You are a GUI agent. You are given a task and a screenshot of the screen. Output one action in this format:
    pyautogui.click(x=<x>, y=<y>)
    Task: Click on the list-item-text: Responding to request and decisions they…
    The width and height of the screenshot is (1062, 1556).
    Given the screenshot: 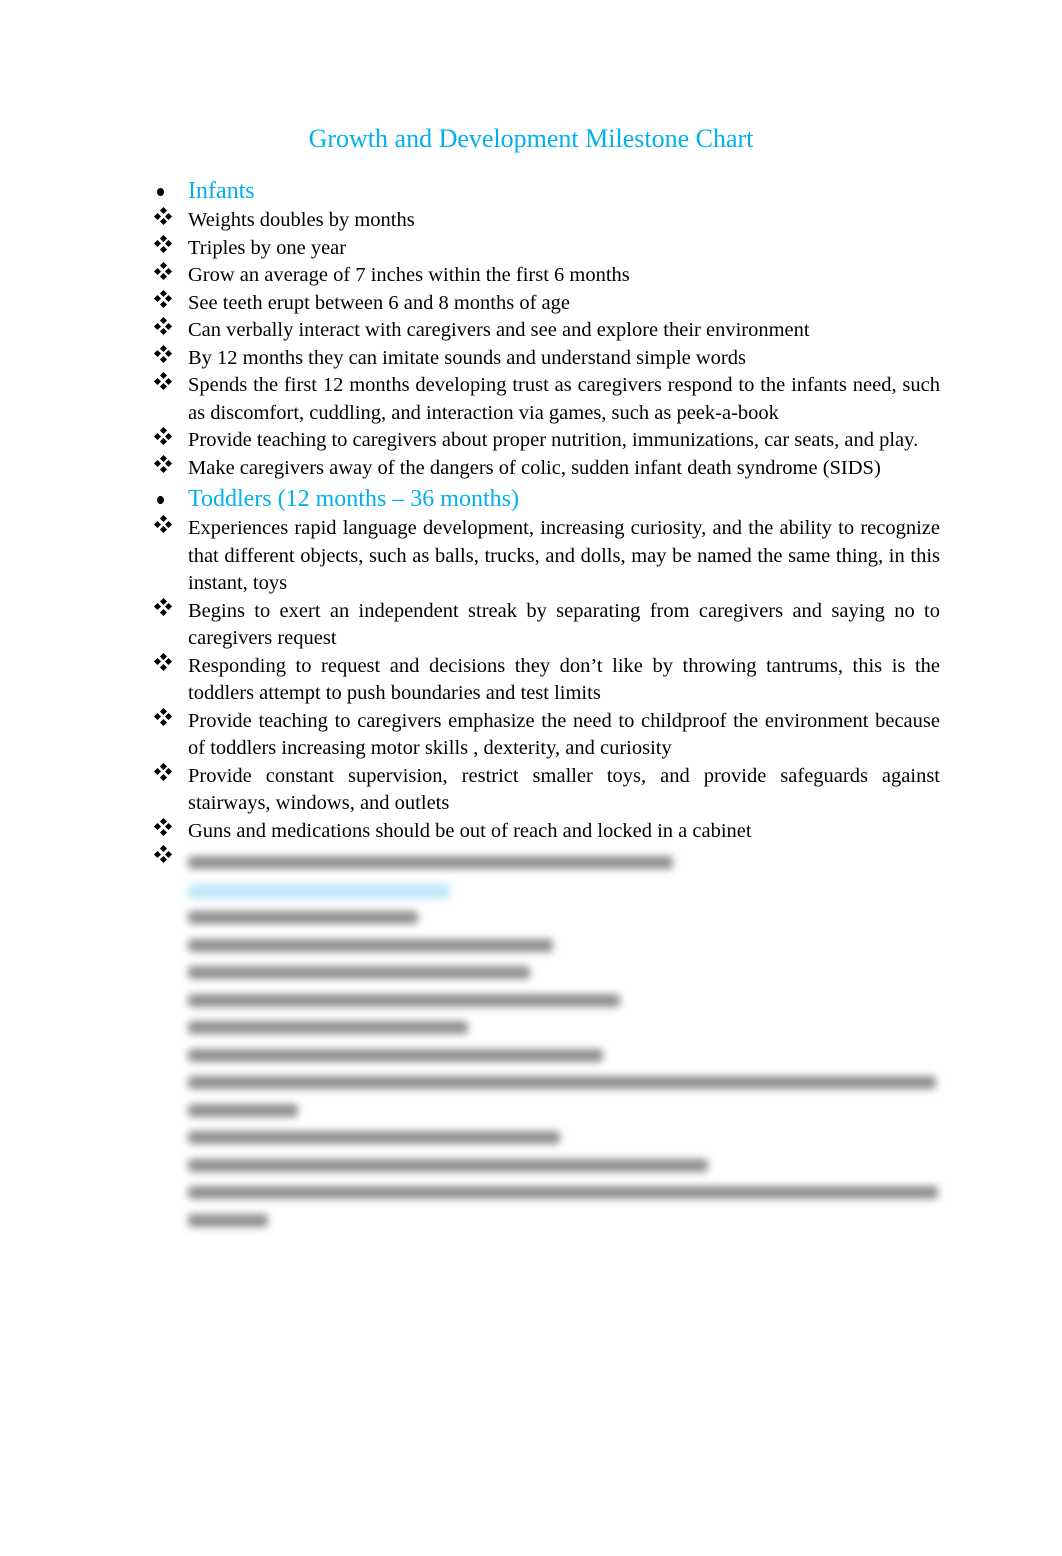 What is the action you would take?
    pyautogui.click(x=564, y=679)
    